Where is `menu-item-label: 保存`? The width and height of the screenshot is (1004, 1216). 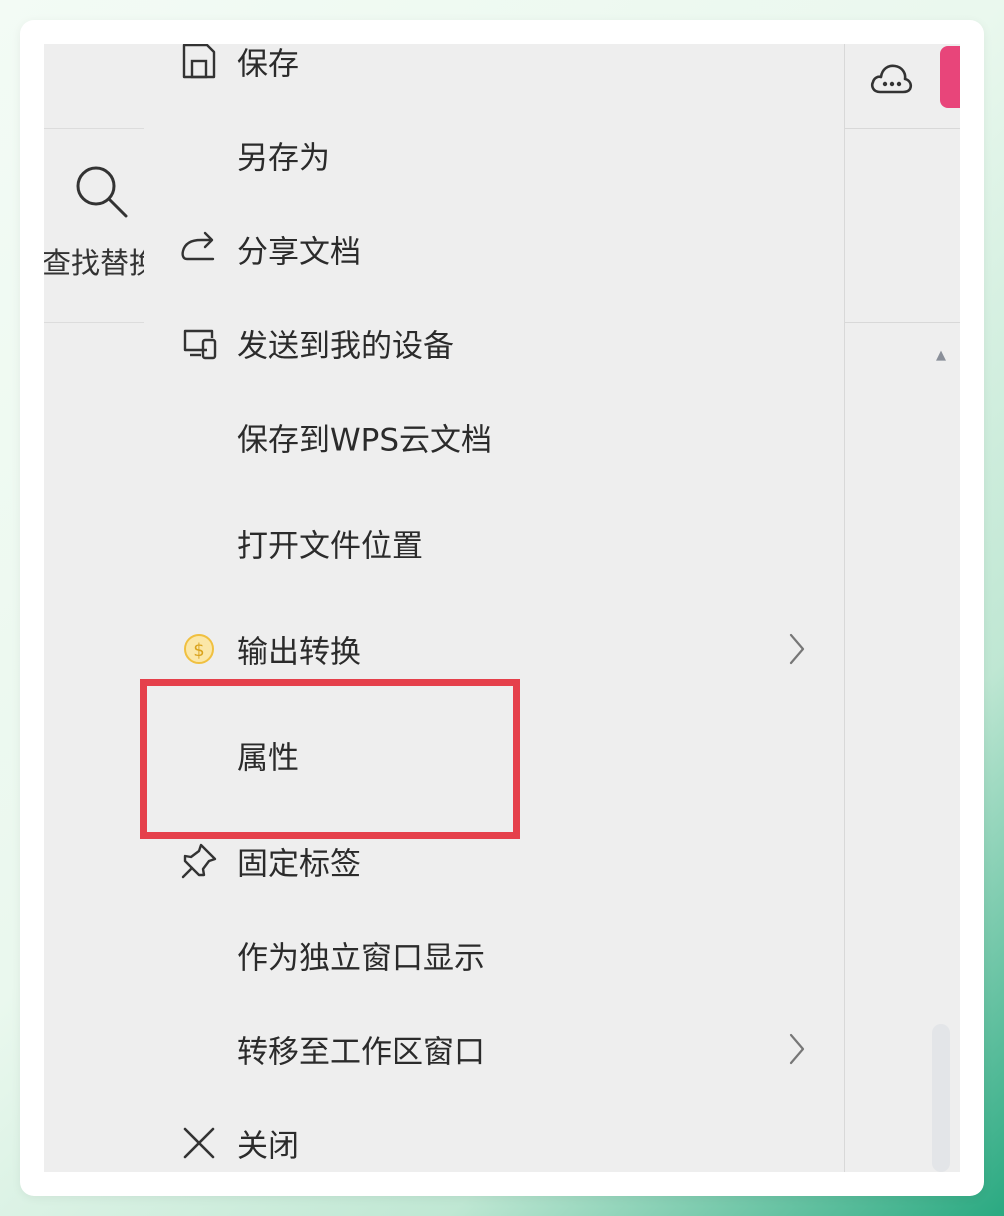 menu-item-label: 保存 is located at coordinates (268, 64).